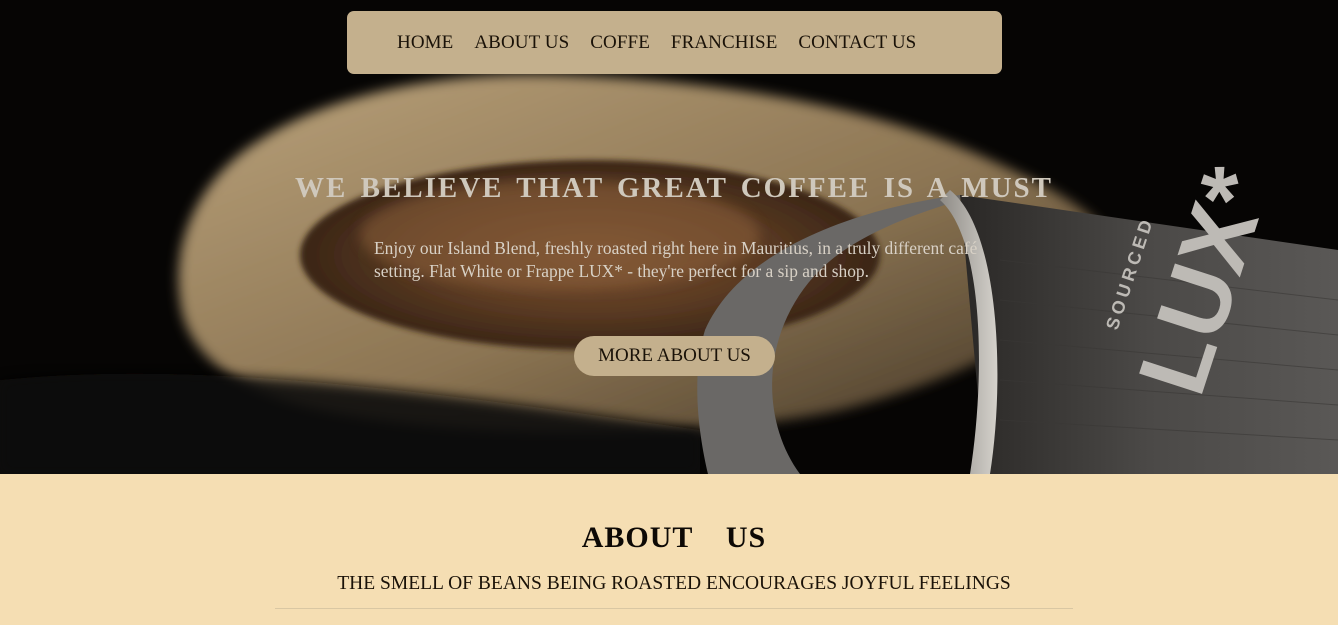  I want to click on nav-item-contact-us: CONTACT US, so click(857, 43).